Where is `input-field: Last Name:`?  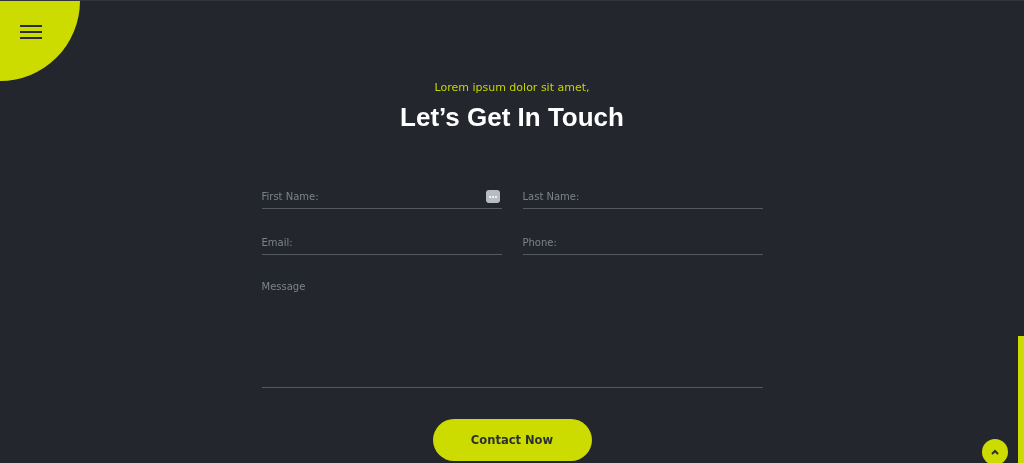
input-field: Last Name: is located at coordinates (642, 197).